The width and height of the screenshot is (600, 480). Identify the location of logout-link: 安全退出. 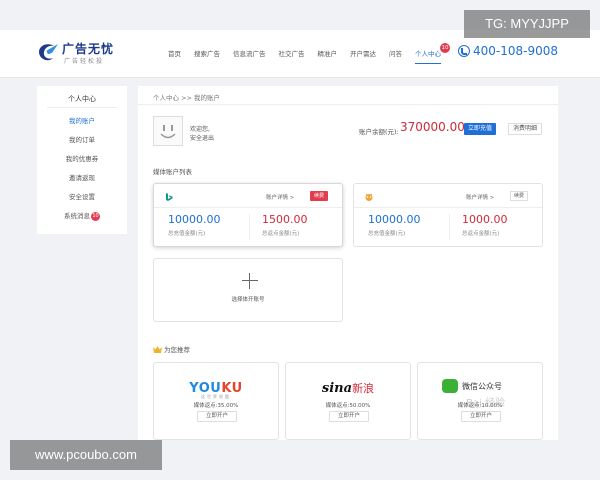
(202, 137).